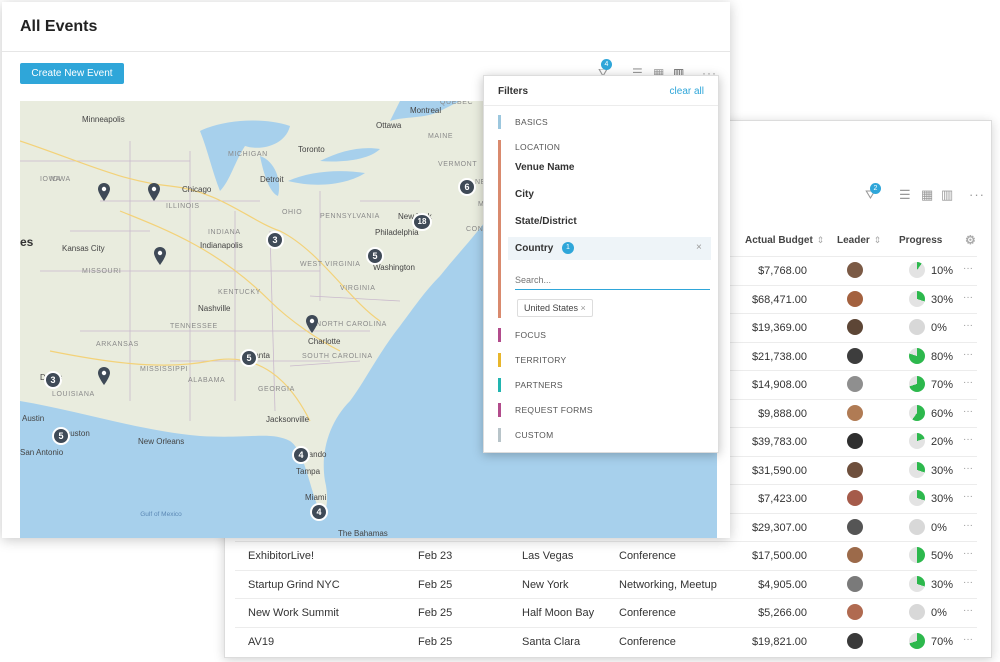 The image size is (1000, 662). What do you see at coordinates (534, 435) in the screenshot?
I see `filter-category-custom: CUSTOM` at bounding box center [534, 435].